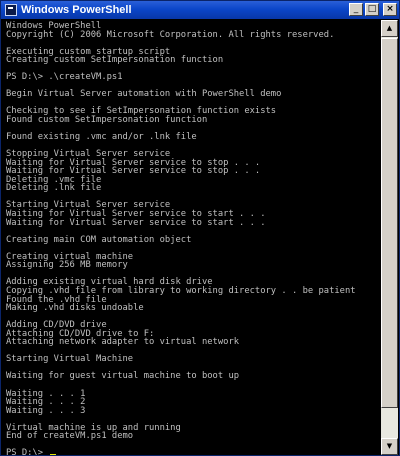  Describe the element at coordinates (54, 188) in the screenshot. I see `console-line: Deleting .lnk file` at that location.